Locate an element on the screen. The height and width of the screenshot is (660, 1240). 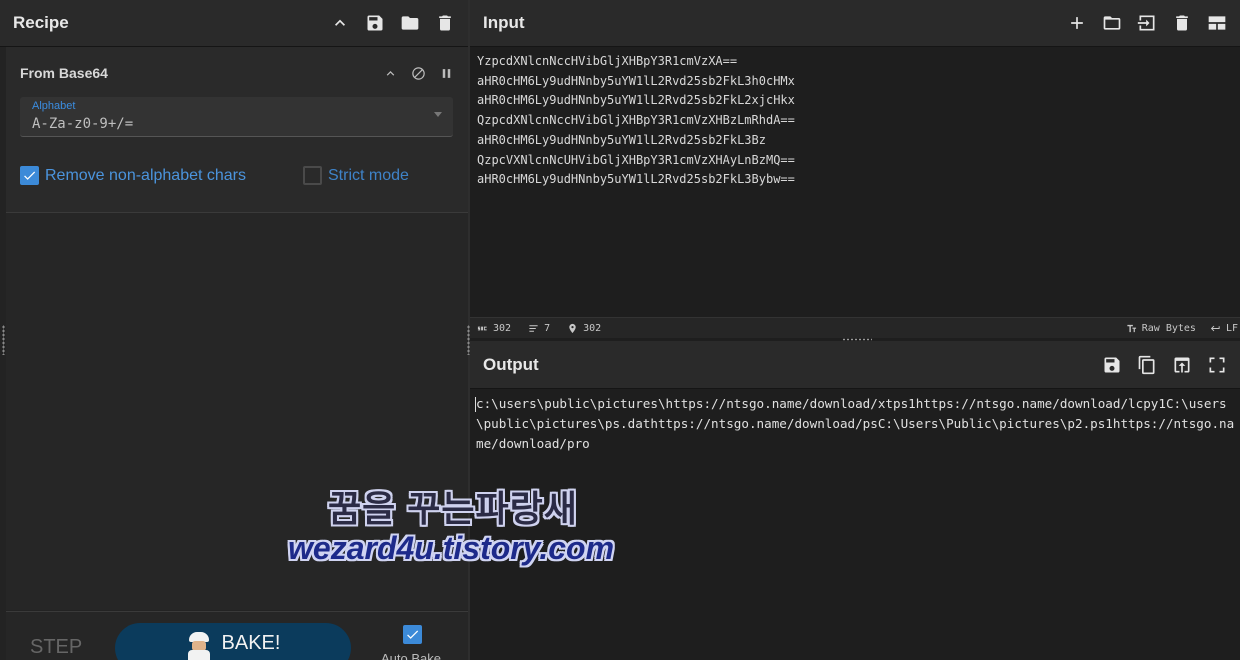
remove-nonalpha-checkbox: Remove non-alphabet chars is located at coordinates (133, 175).